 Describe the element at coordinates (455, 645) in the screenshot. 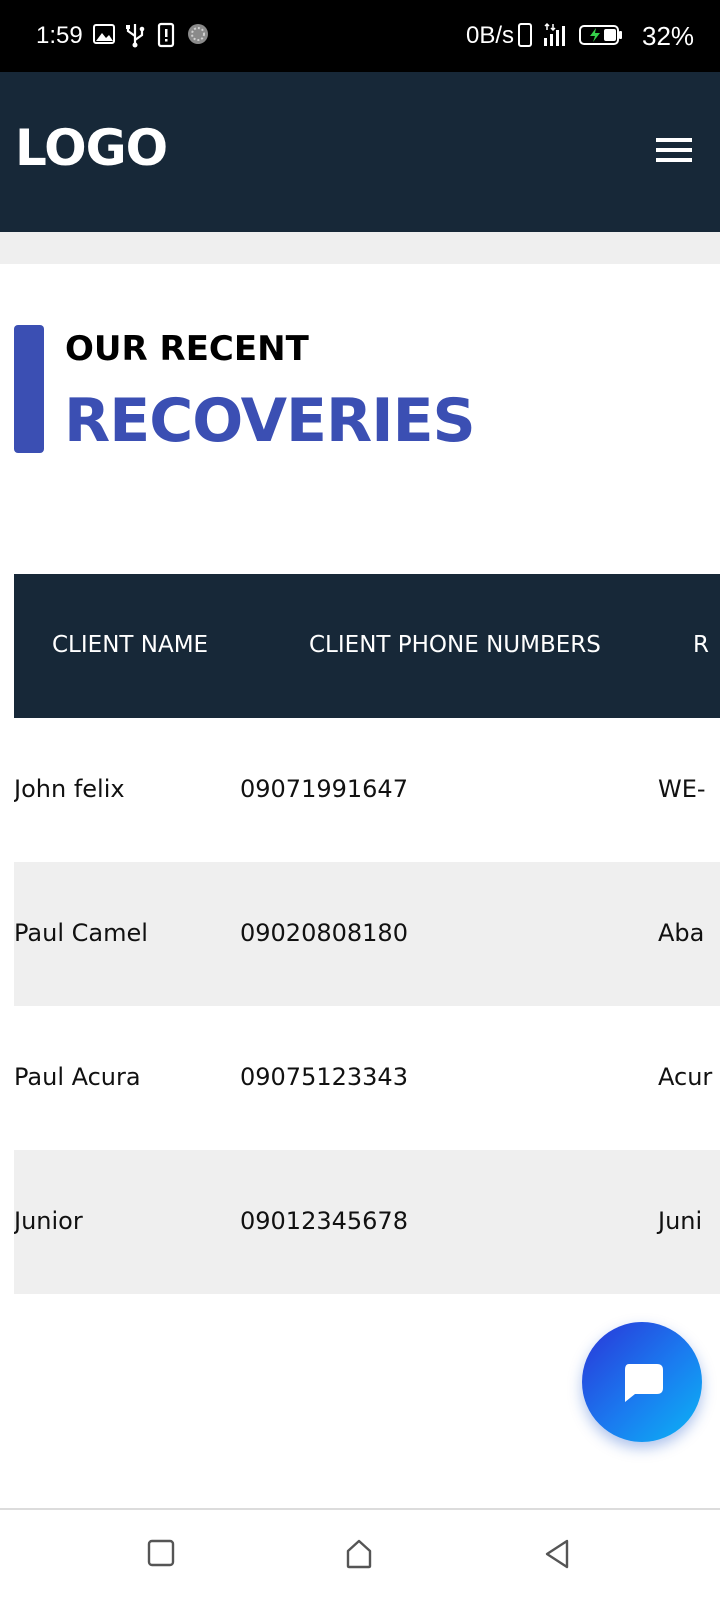

I see `header-client-phone: CLIENT PHONE NUMBERS` at that location.